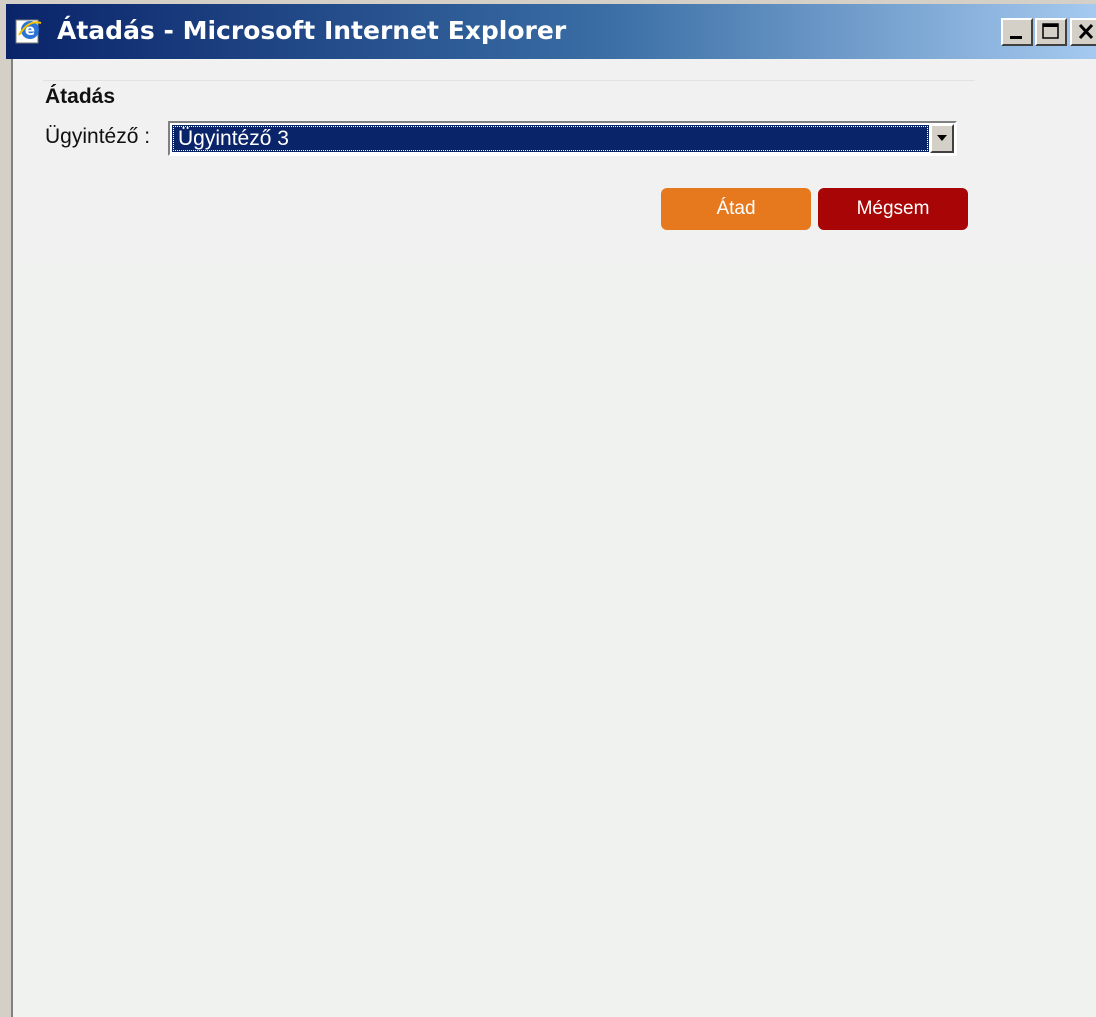 The height and width of the screenshot is (1017, 1096). Describe the element at coordinates (509, 80) in the screenshot. I see `divider` at that location.